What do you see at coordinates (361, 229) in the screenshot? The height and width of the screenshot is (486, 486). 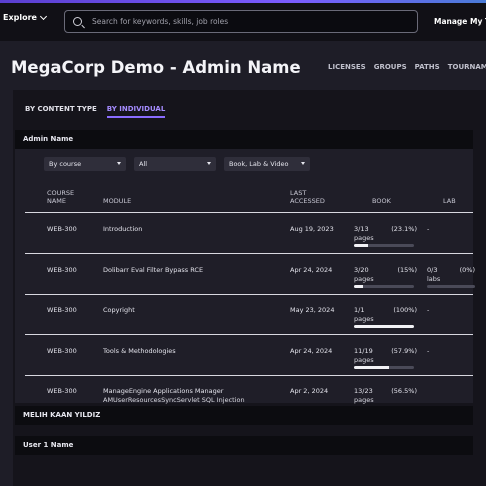 I see `book-count: 3/13` at bounding box center [361, 229].